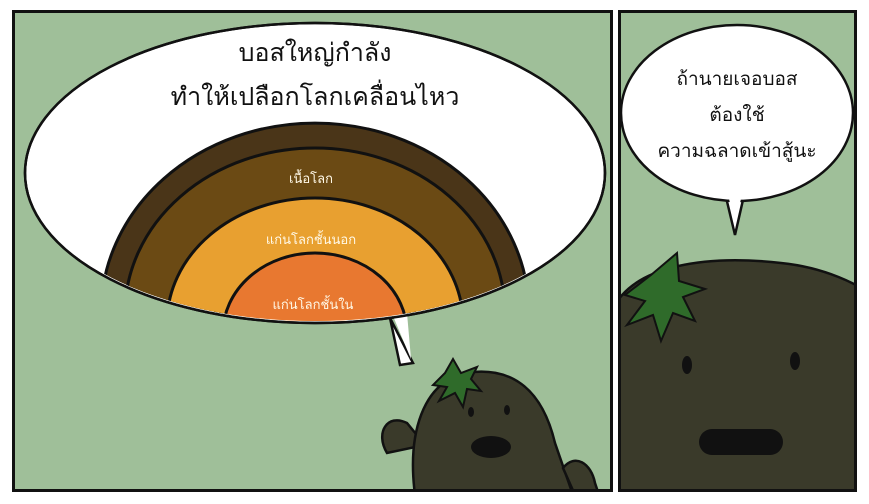  Describe the element at coordinates (736, 79) in the screenshot. I see `speech-text-line-1: ถ้านายเจอบอส` at that location.